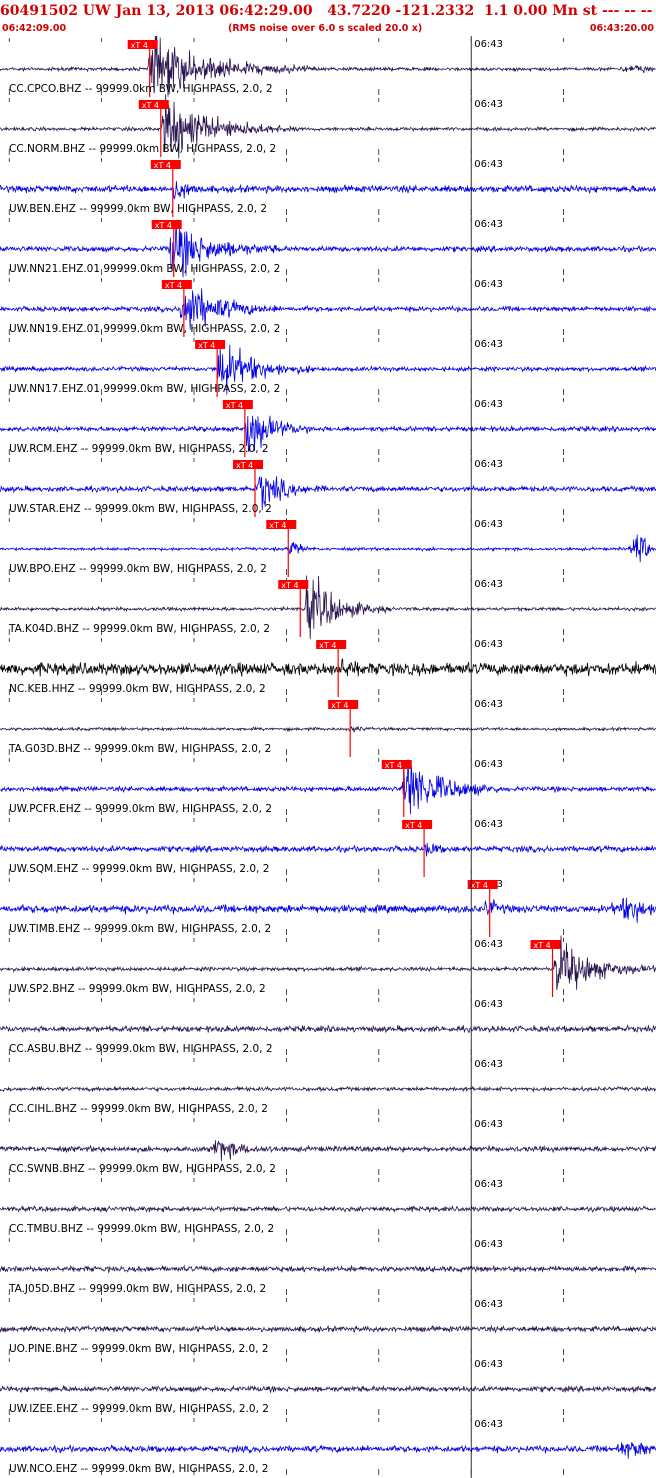  I want to click on rms-noise-note: (RMS noise over 6.0 s scaled 20.0 x), so click(325, 28).